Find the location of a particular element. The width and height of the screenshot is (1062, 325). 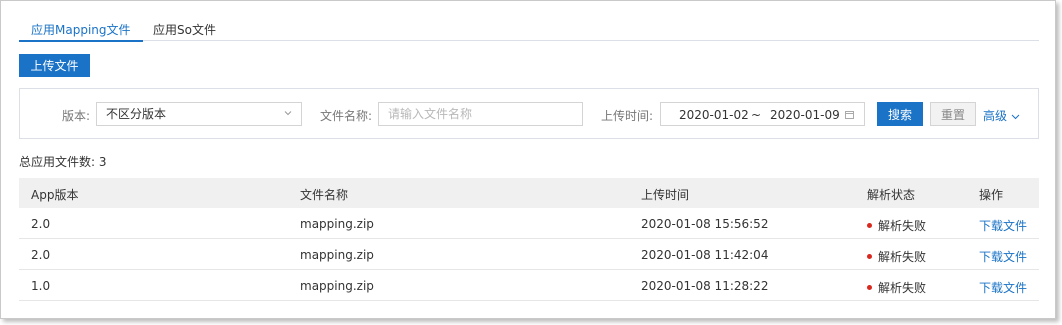

version-select: 不区分版本 is located at coordinates (199, 114).